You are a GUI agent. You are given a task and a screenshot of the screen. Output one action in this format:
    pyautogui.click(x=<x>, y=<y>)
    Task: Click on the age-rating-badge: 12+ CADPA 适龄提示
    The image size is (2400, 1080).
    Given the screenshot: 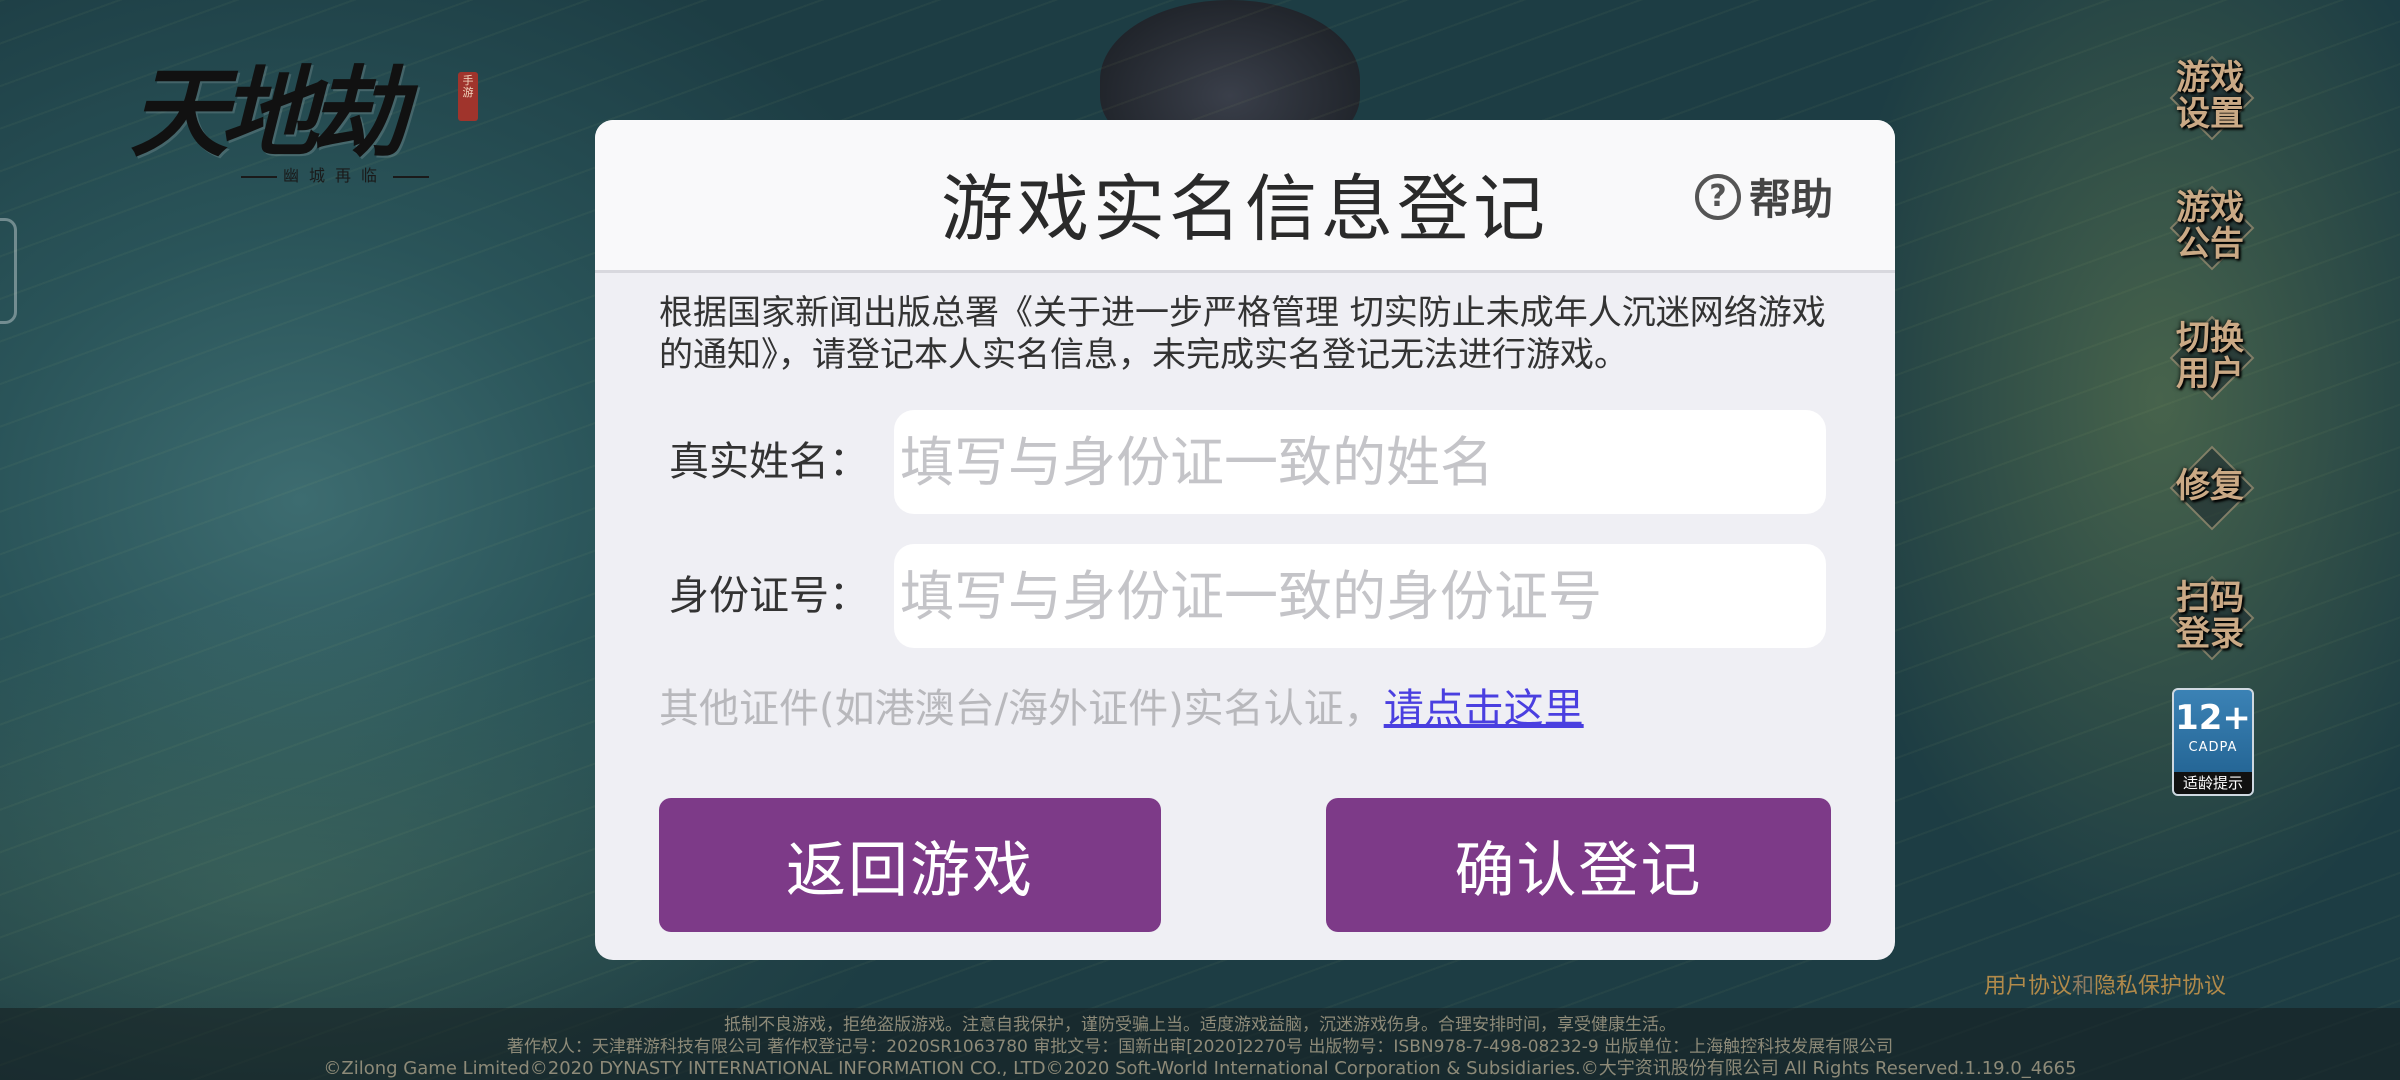 What is the action you would take?
    pyautogui.click(x=2213, y=742)
    